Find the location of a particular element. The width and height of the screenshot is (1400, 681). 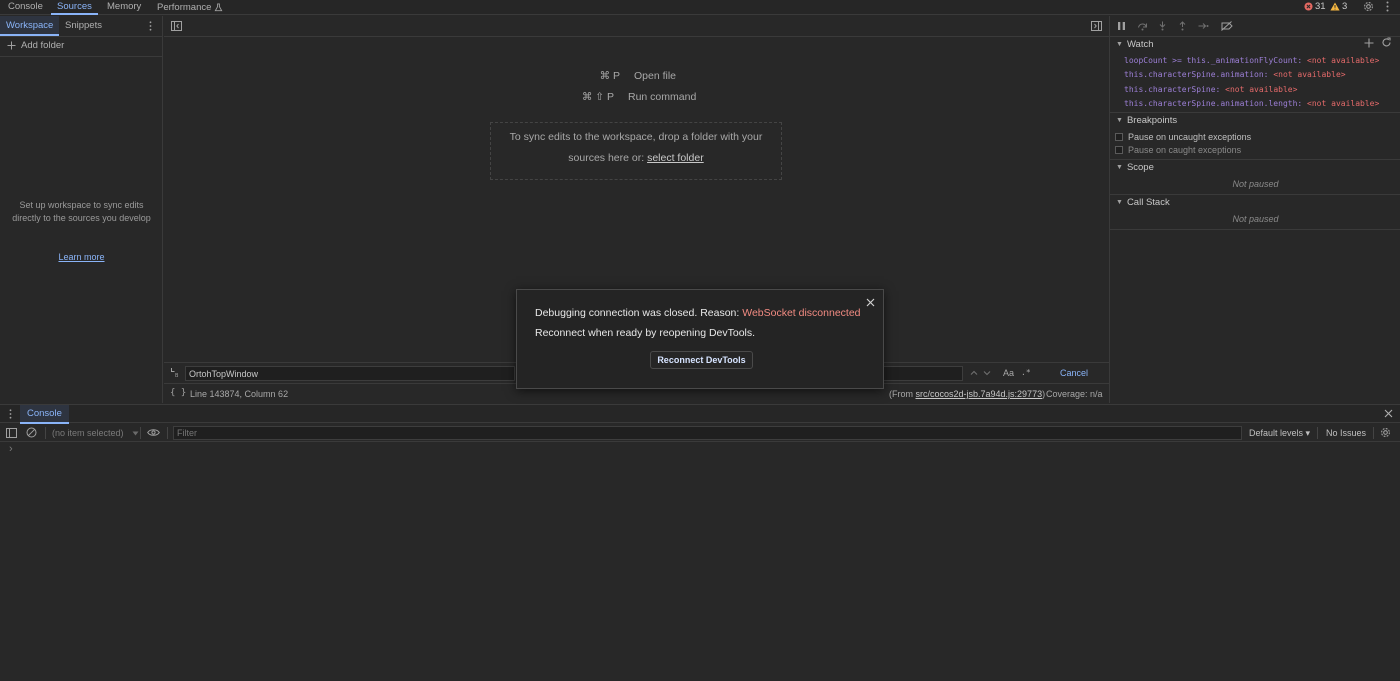

svg-text: B is located at coordinates (177, 375).